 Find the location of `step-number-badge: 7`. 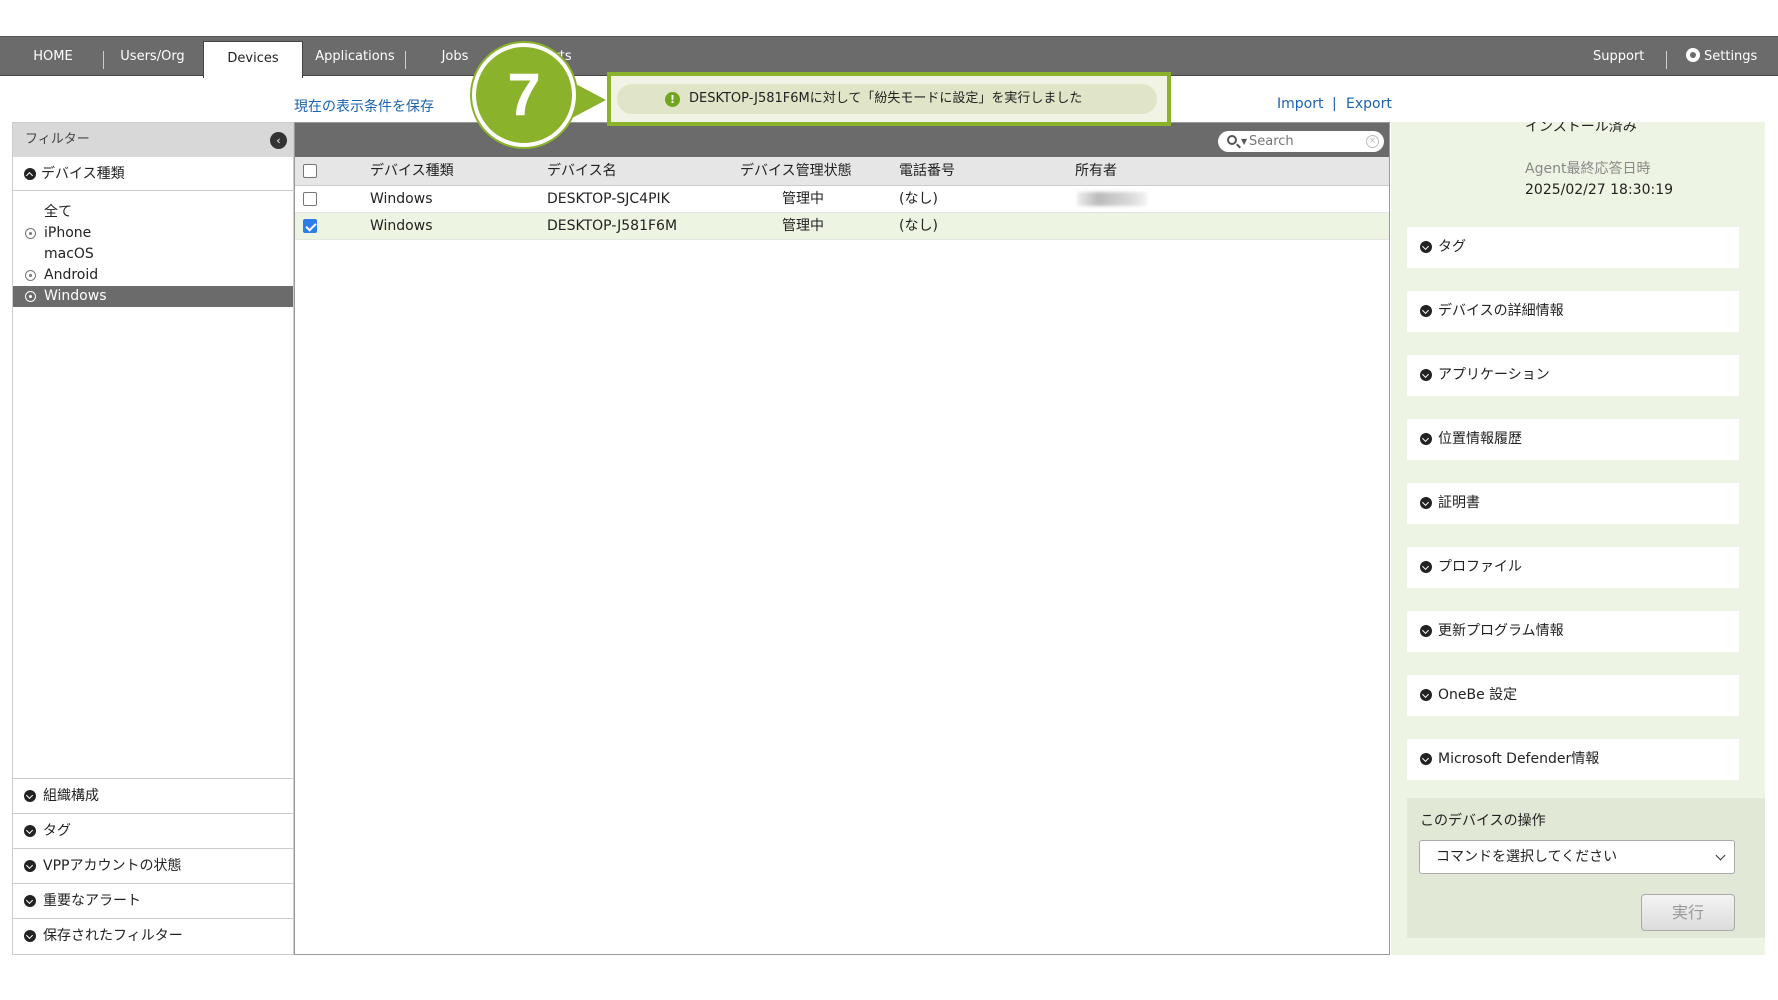

step-number-badge: 7 is located at coordinates (524, 95).